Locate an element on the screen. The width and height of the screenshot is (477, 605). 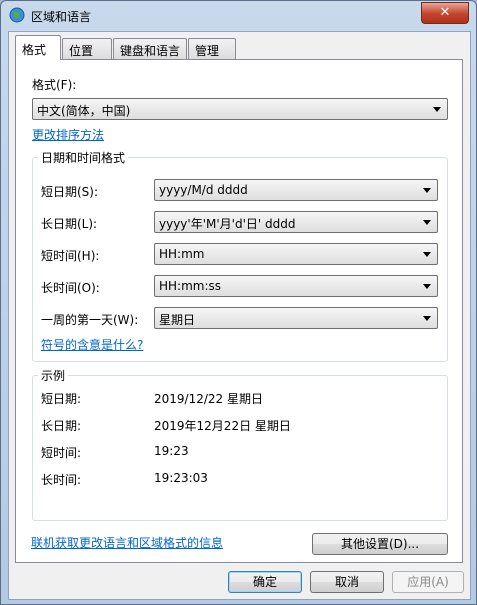
example-long-time-value: 19:23:03 is located at coordinates (181, 478).